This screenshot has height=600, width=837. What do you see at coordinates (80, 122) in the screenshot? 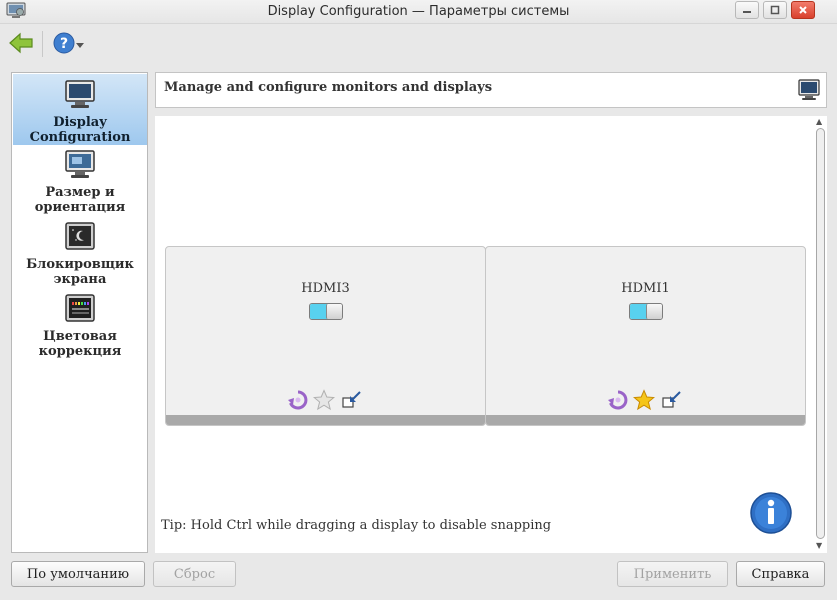
I see `sidebar-item-label: Display` at bounding box center [80, 122].